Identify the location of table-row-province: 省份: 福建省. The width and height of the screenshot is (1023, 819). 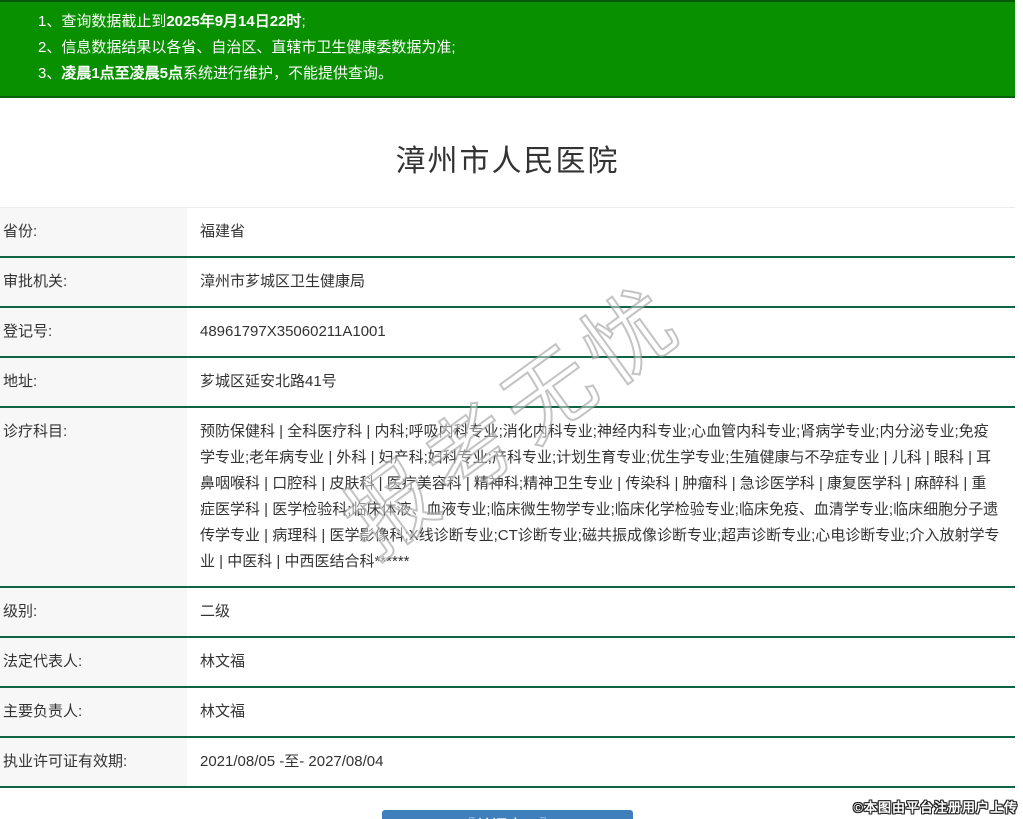
(507, 233).